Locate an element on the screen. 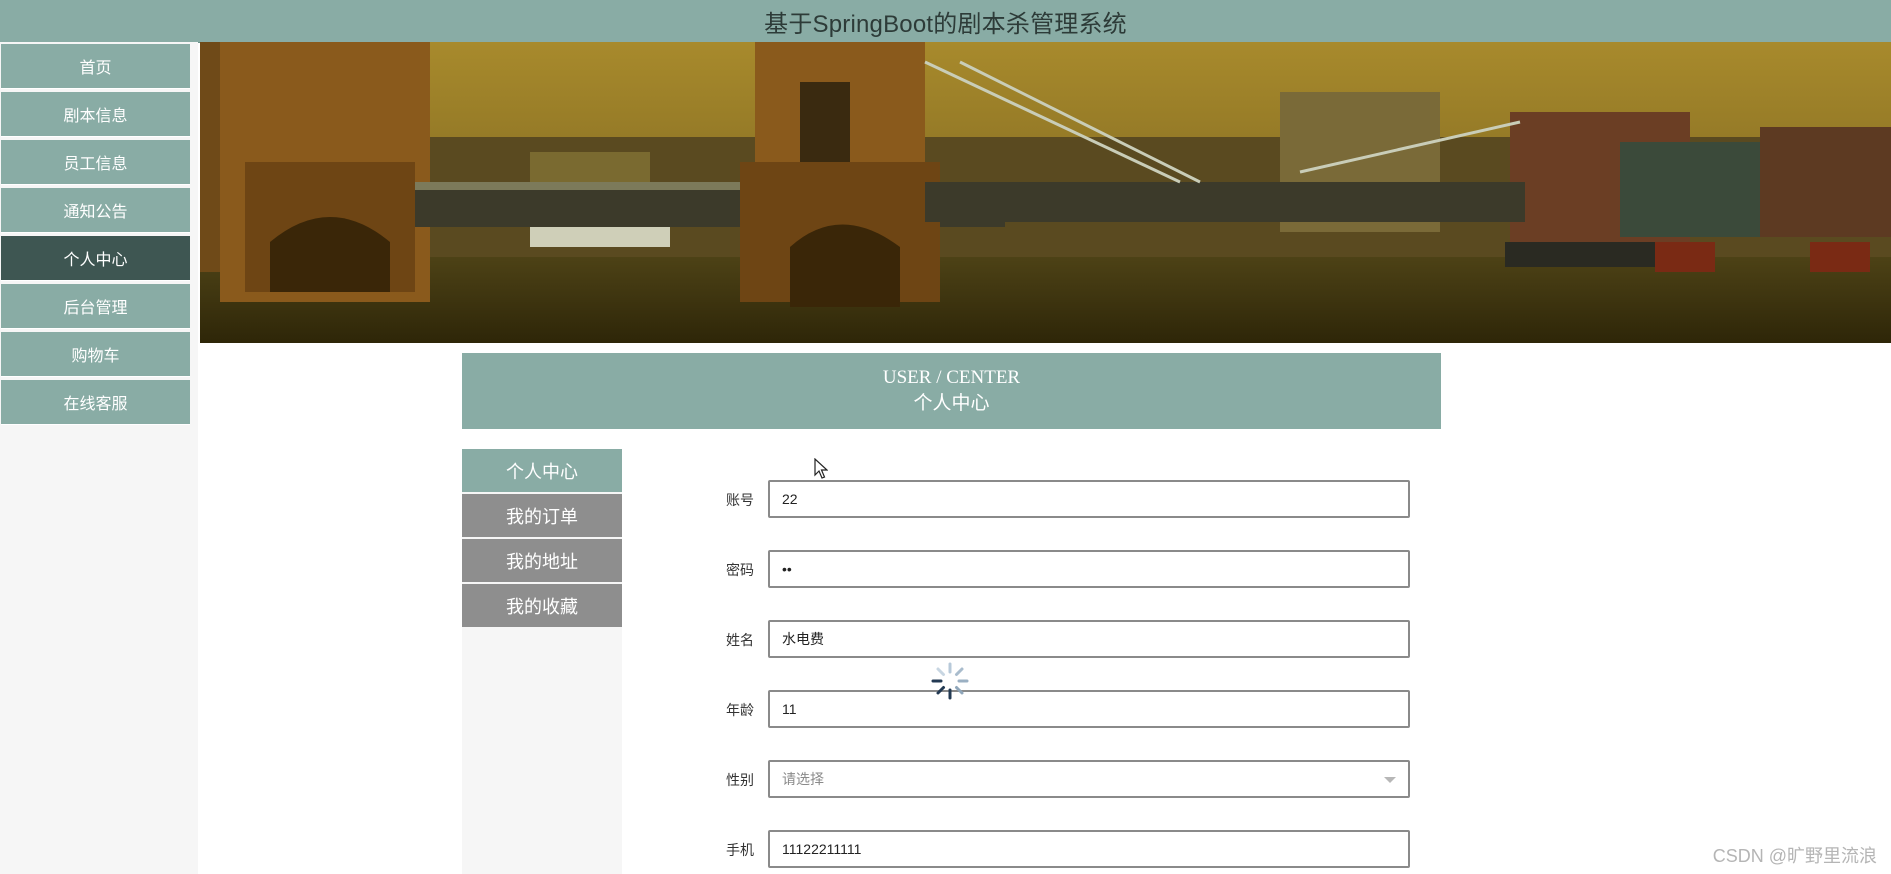 This screenshot has height=874, width=1891. account-label: 账号 is located at coordinates (740, 501).